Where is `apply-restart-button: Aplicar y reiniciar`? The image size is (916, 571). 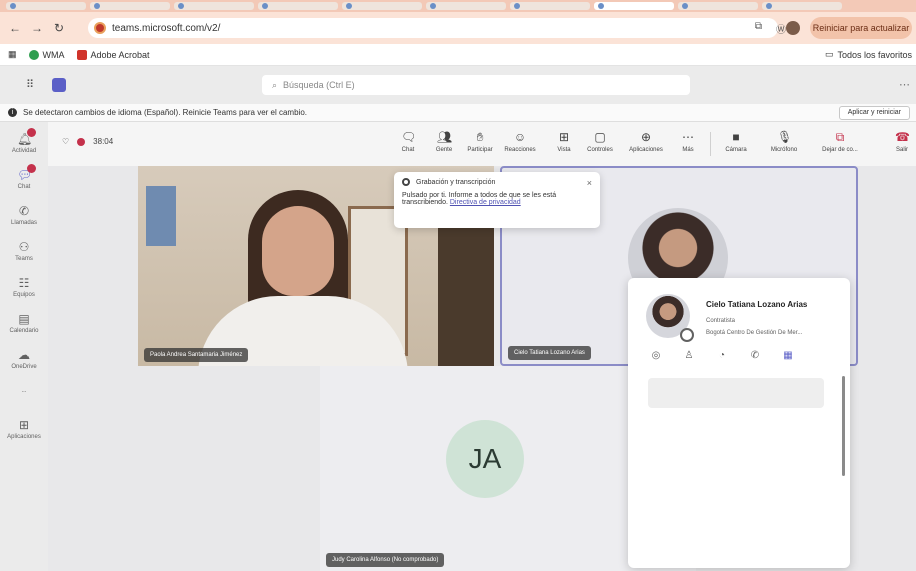
apply-restart-button: Aplicar y reiniciar is located at coordinates (874, 113).